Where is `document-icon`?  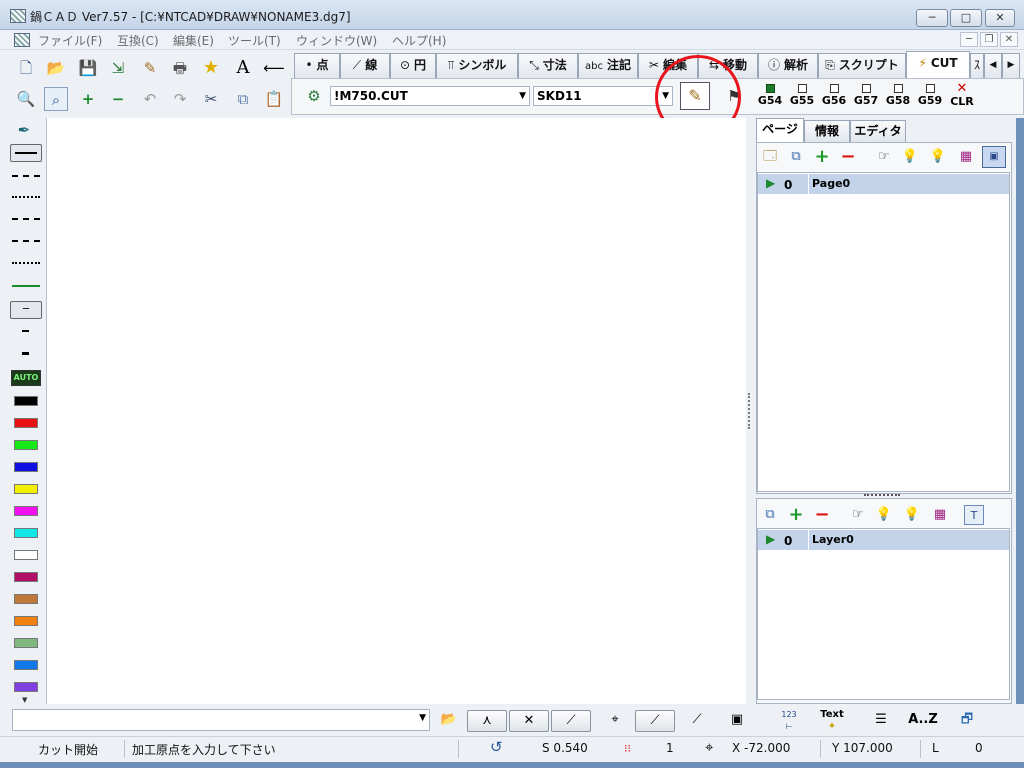
document-icon is located at coordinates (22, 40).